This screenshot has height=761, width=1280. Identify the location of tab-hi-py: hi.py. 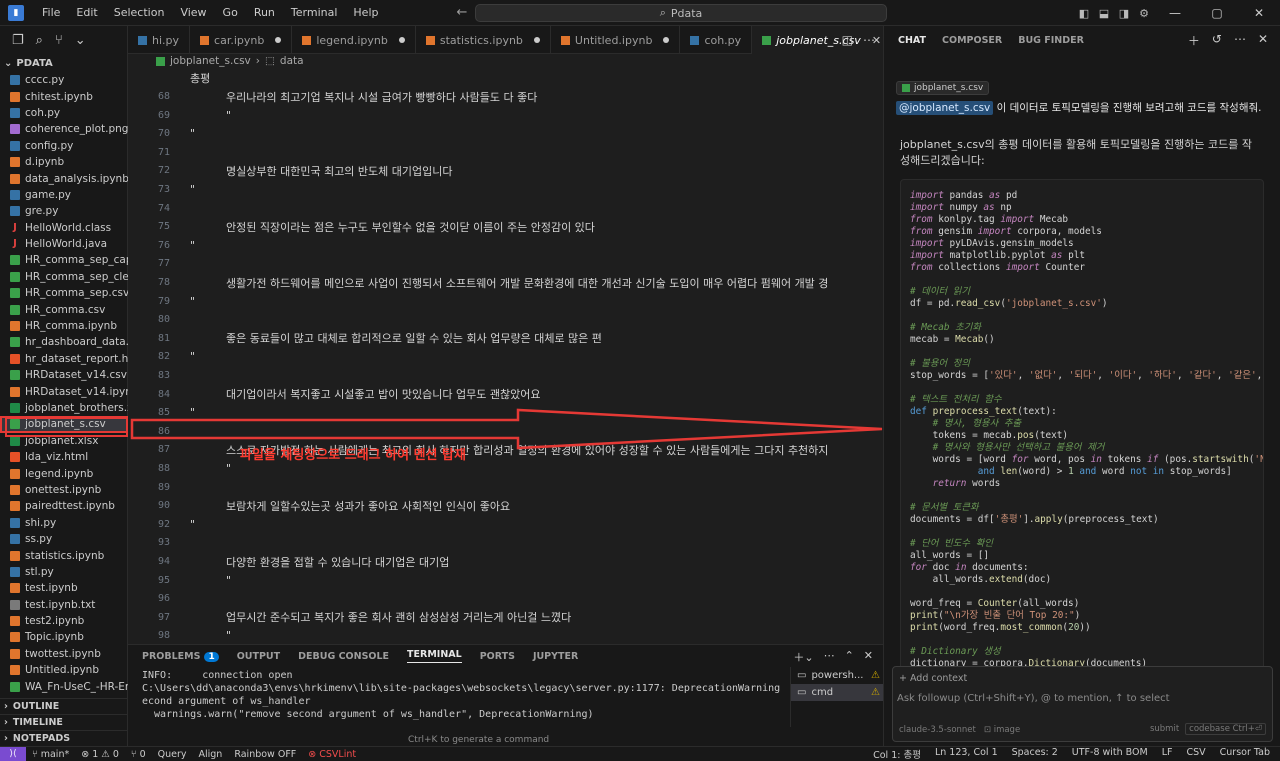
(159, 40).